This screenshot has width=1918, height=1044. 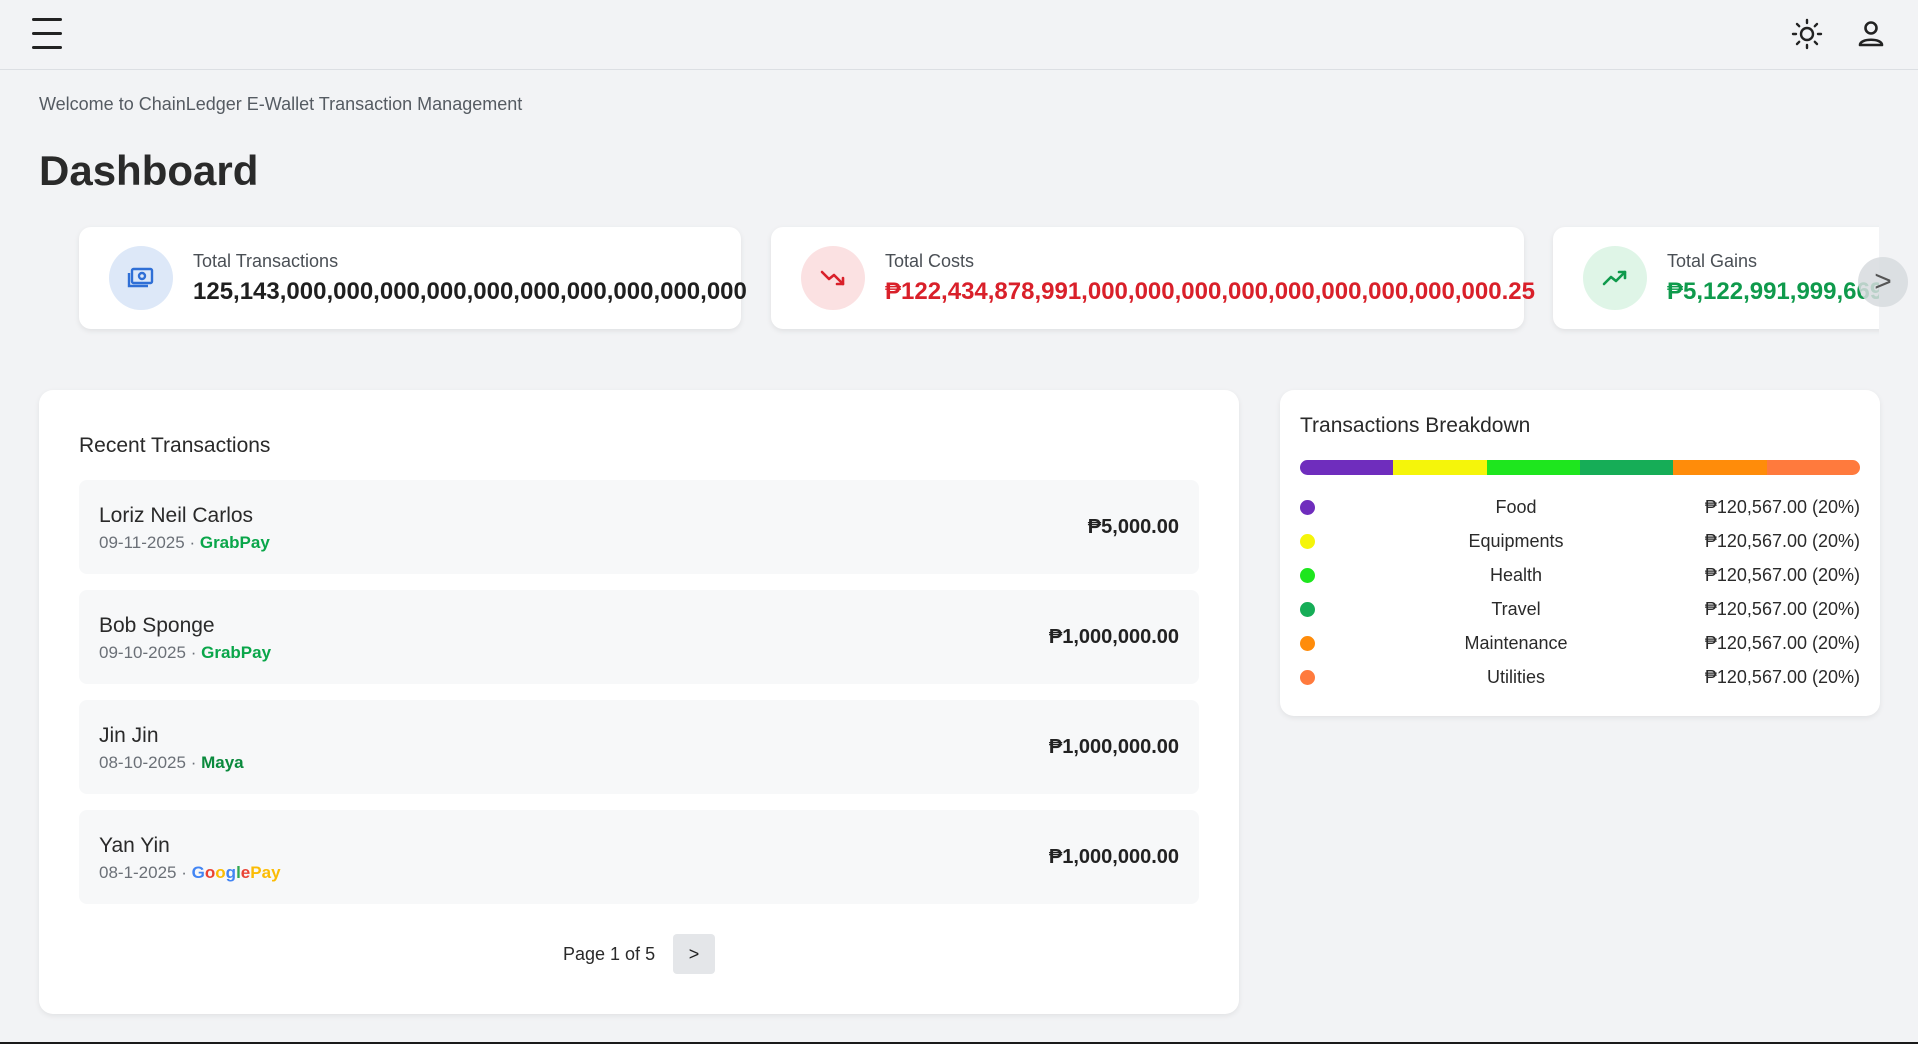 What do you see at coordinates (236, 872) in the screenshot?
I see `provider-googlepay: GooglePay` at bounding box center [236, 872].